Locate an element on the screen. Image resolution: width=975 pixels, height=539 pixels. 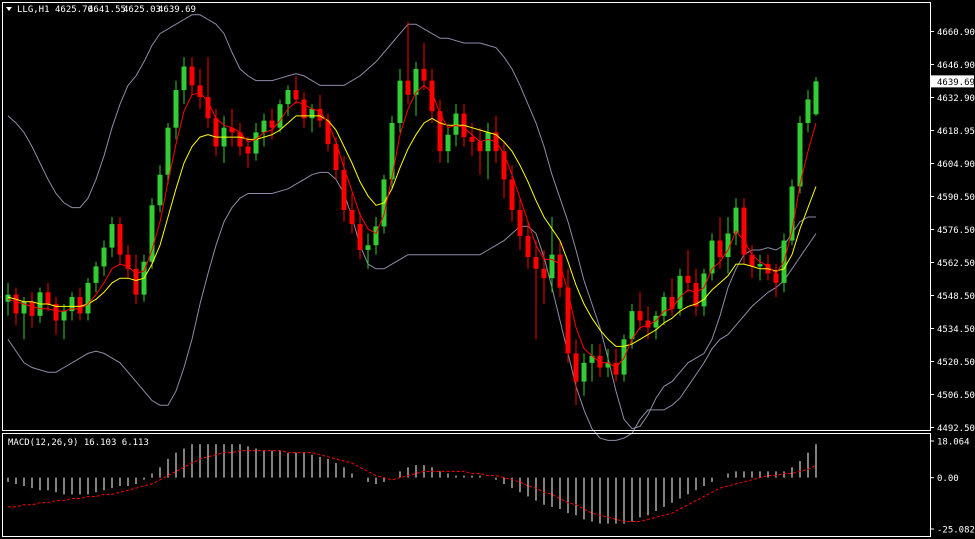
ohlc-high: 4641.55 is located at coordinates (107, 10).